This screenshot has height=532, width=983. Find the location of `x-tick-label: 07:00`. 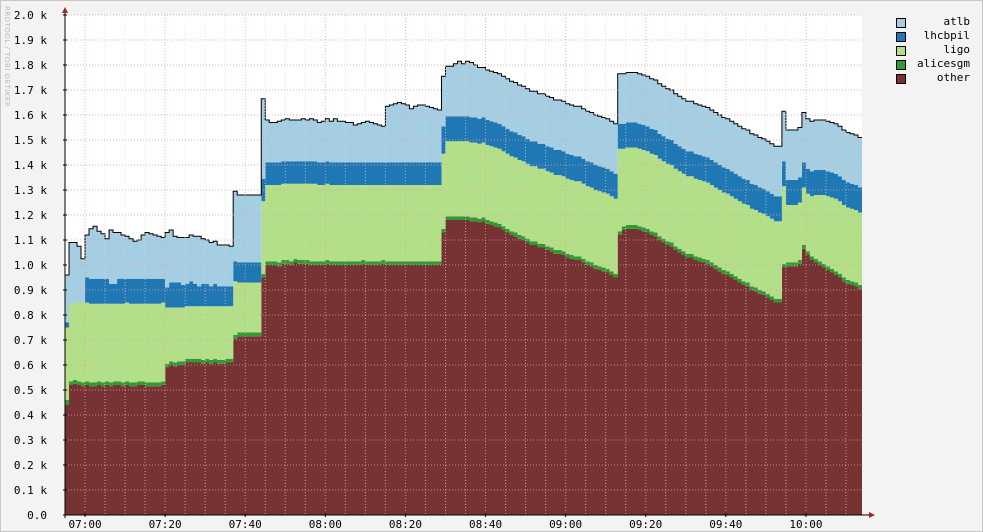

x-tick-label: 07:00 is located at coordinates (84, 524).